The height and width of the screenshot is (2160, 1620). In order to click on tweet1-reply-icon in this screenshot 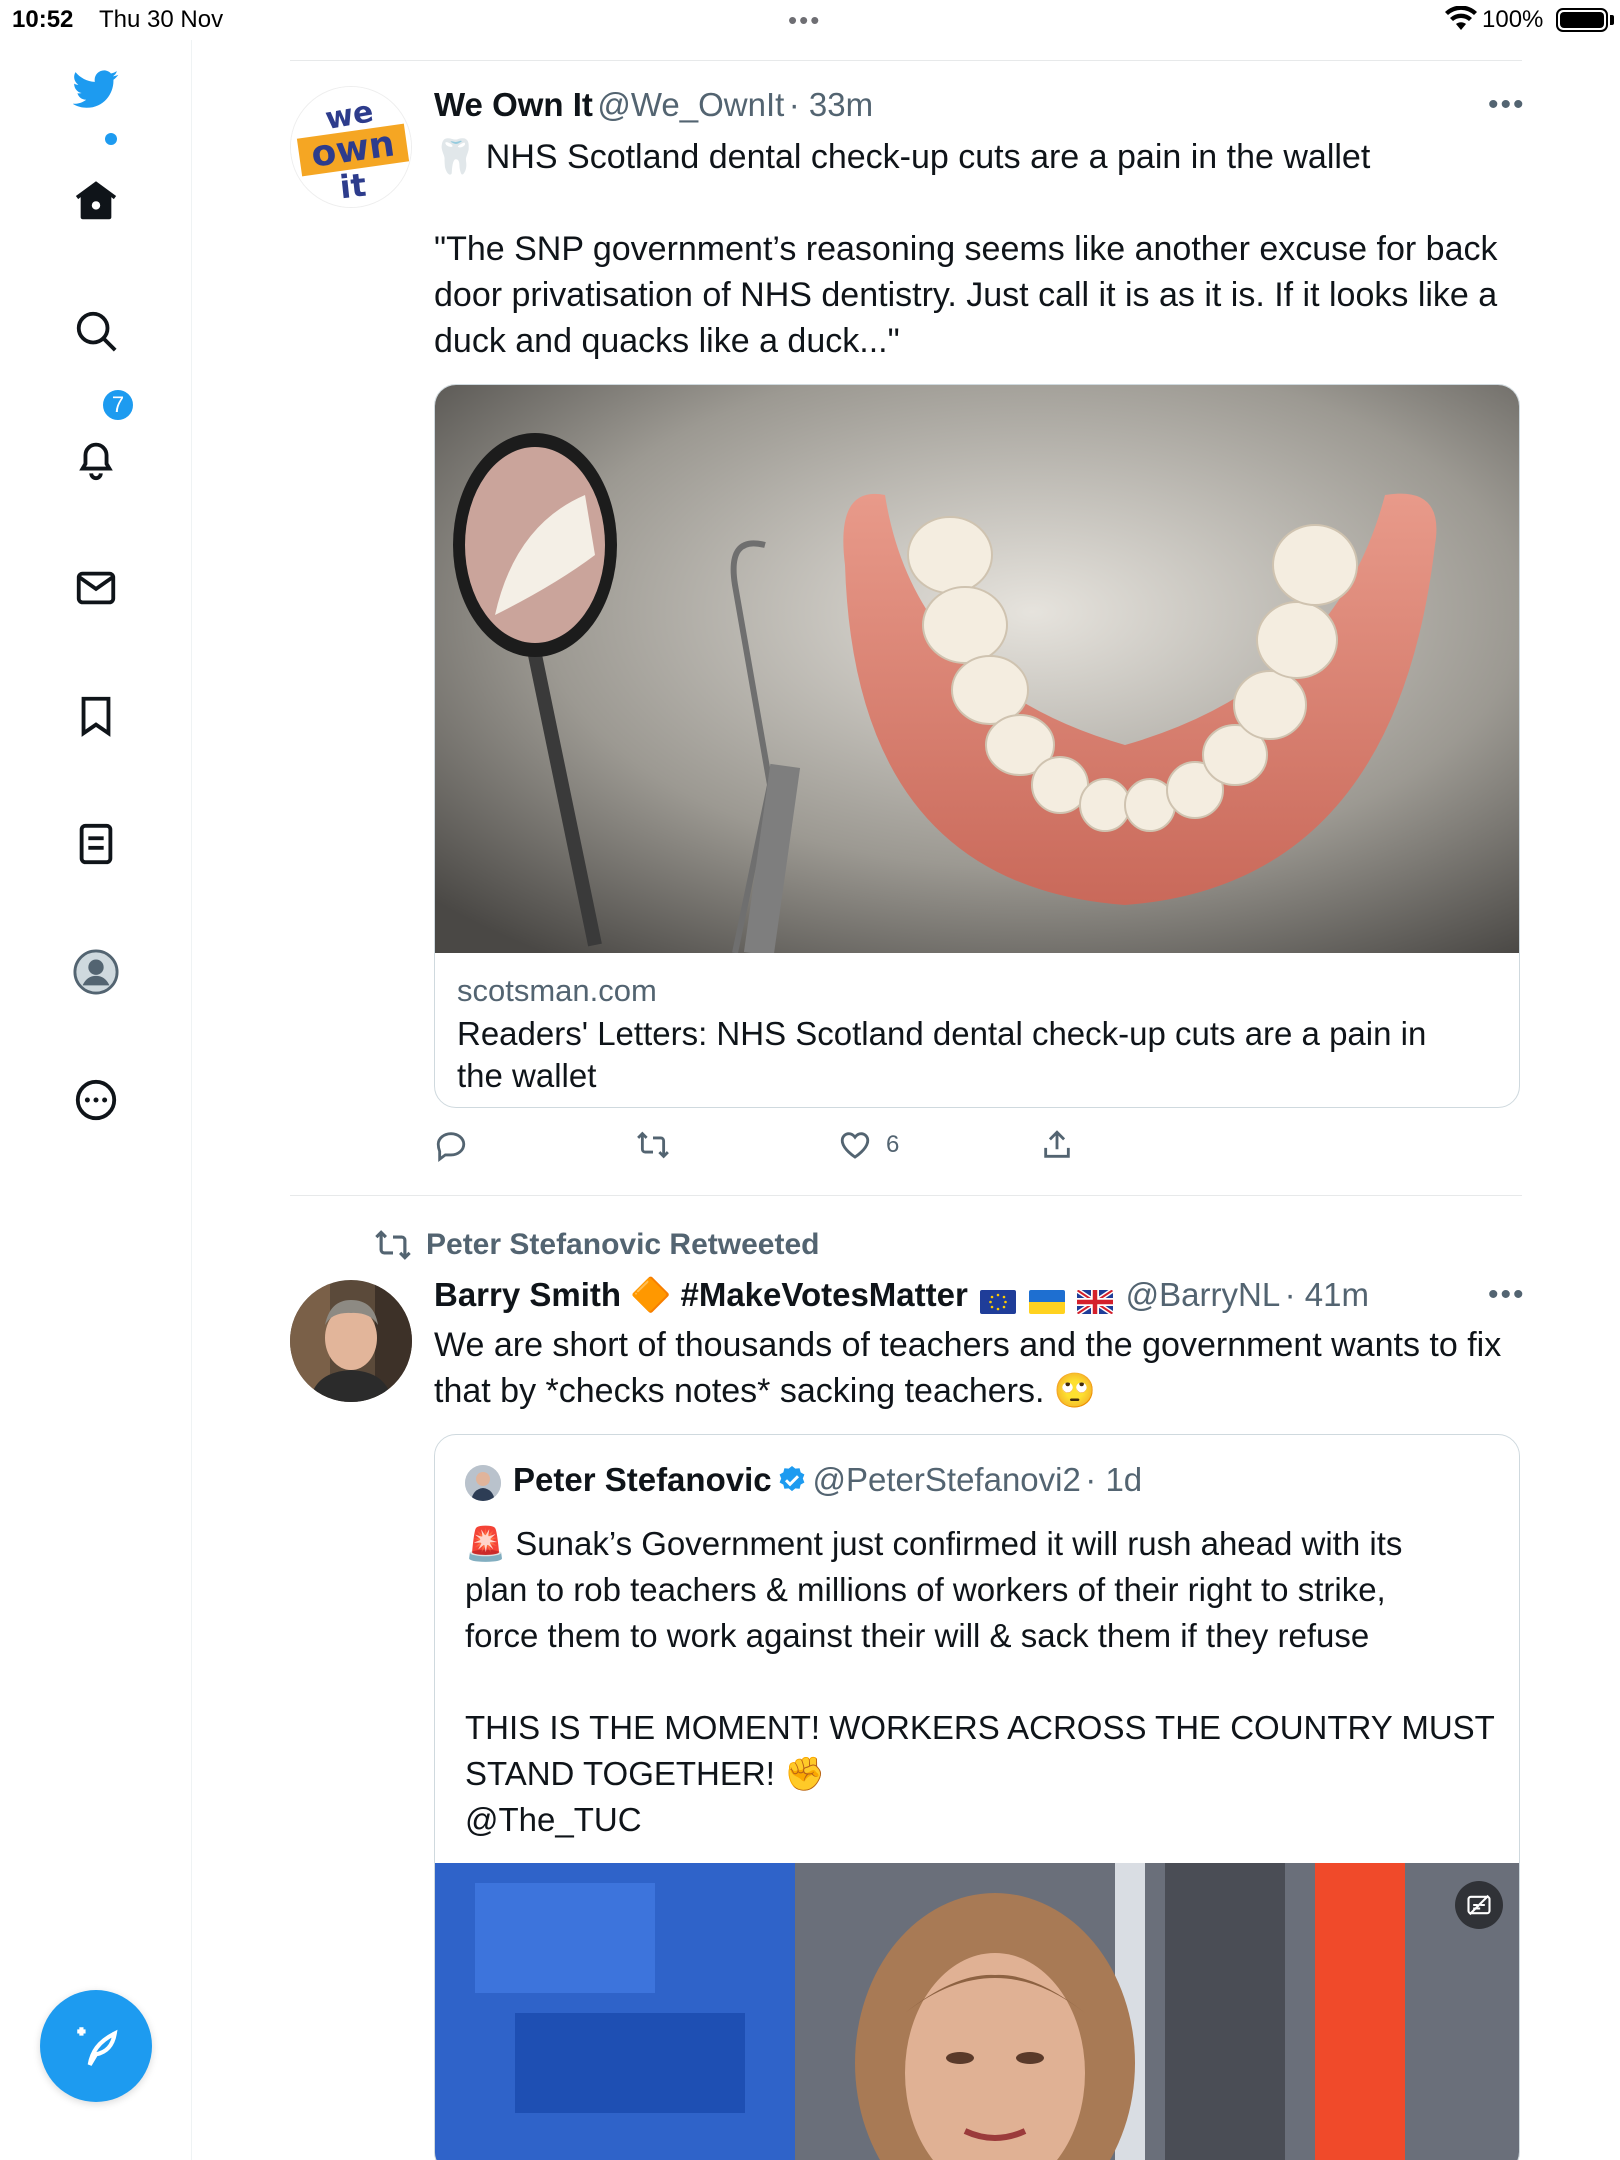, I will do `click(451, 1145)`.